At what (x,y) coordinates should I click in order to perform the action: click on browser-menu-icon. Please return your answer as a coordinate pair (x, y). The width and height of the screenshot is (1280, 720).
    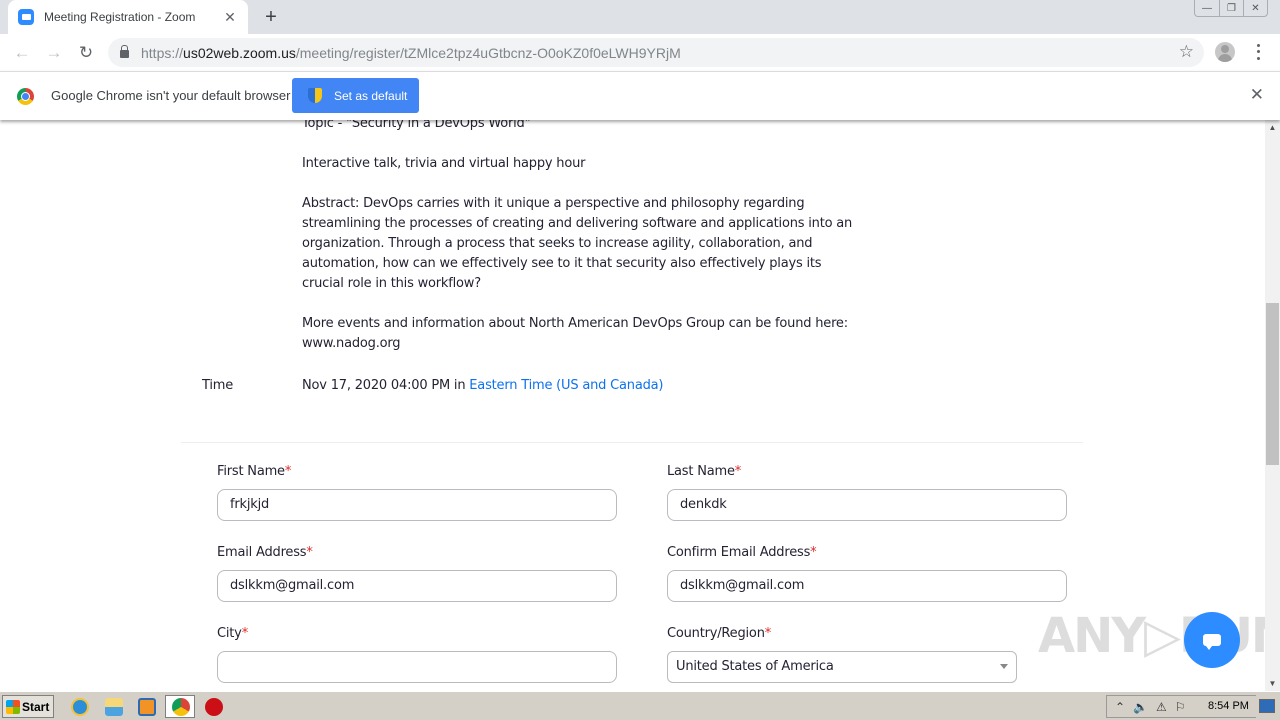
    Looking at the image, I should click on (1258, 52).